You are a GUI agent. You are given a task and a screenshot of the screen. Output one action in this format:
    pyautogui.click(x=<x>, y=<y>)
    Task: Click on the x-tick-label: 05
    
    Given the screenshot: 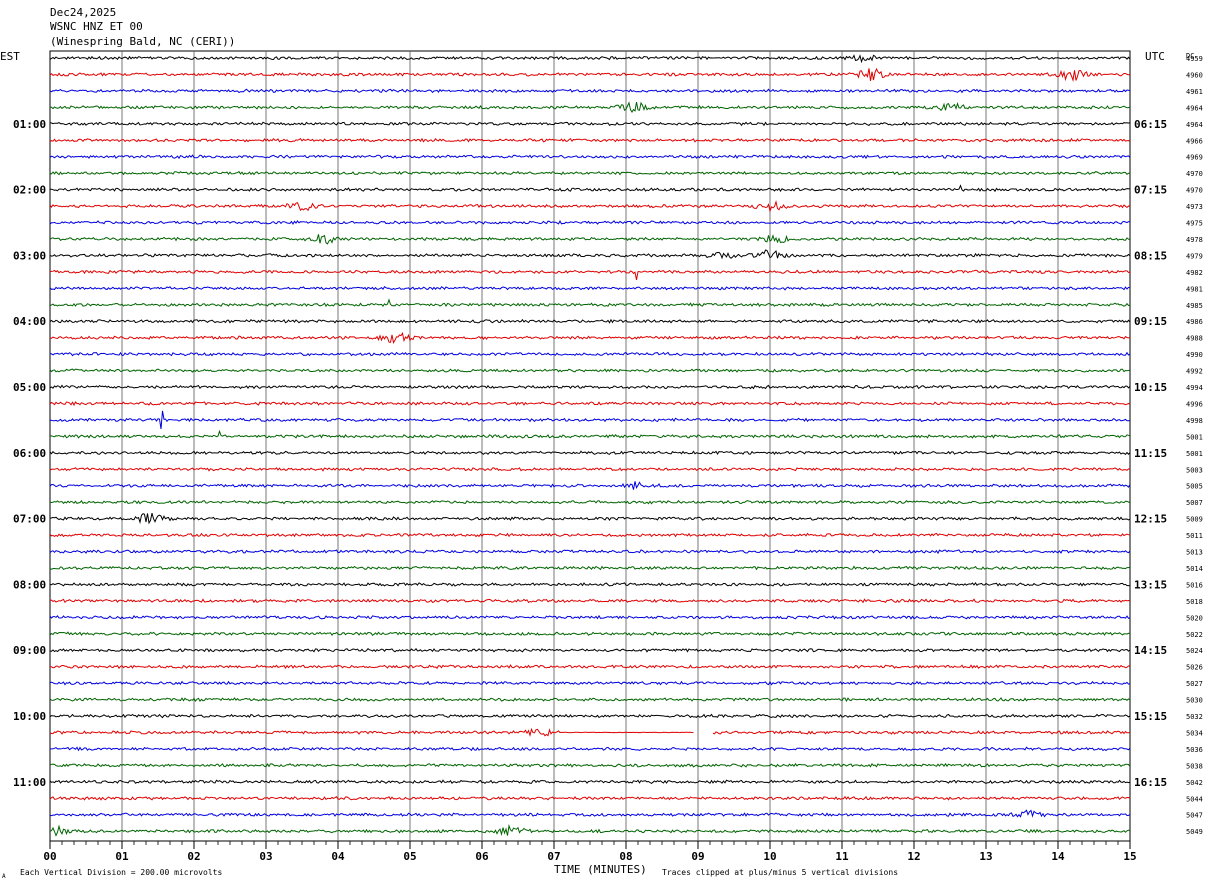 What is the action you would take?
    pyautogui.click(x=409, y=856)
    